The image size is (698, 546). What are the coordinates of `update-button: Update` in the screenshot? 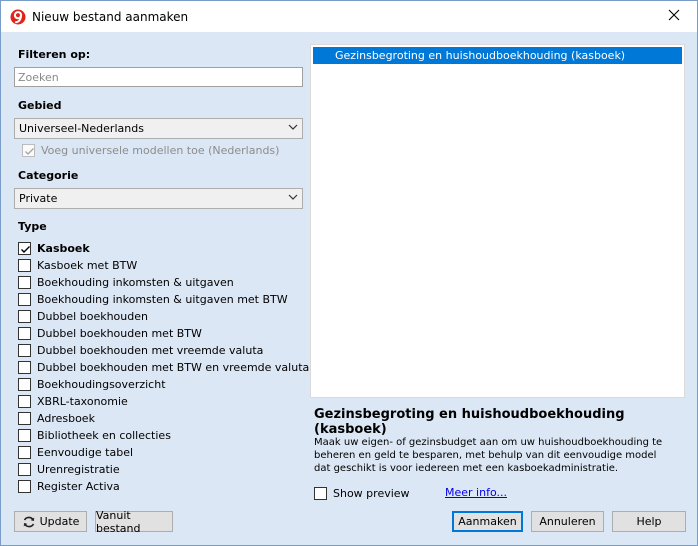 It's located at (50, 521).